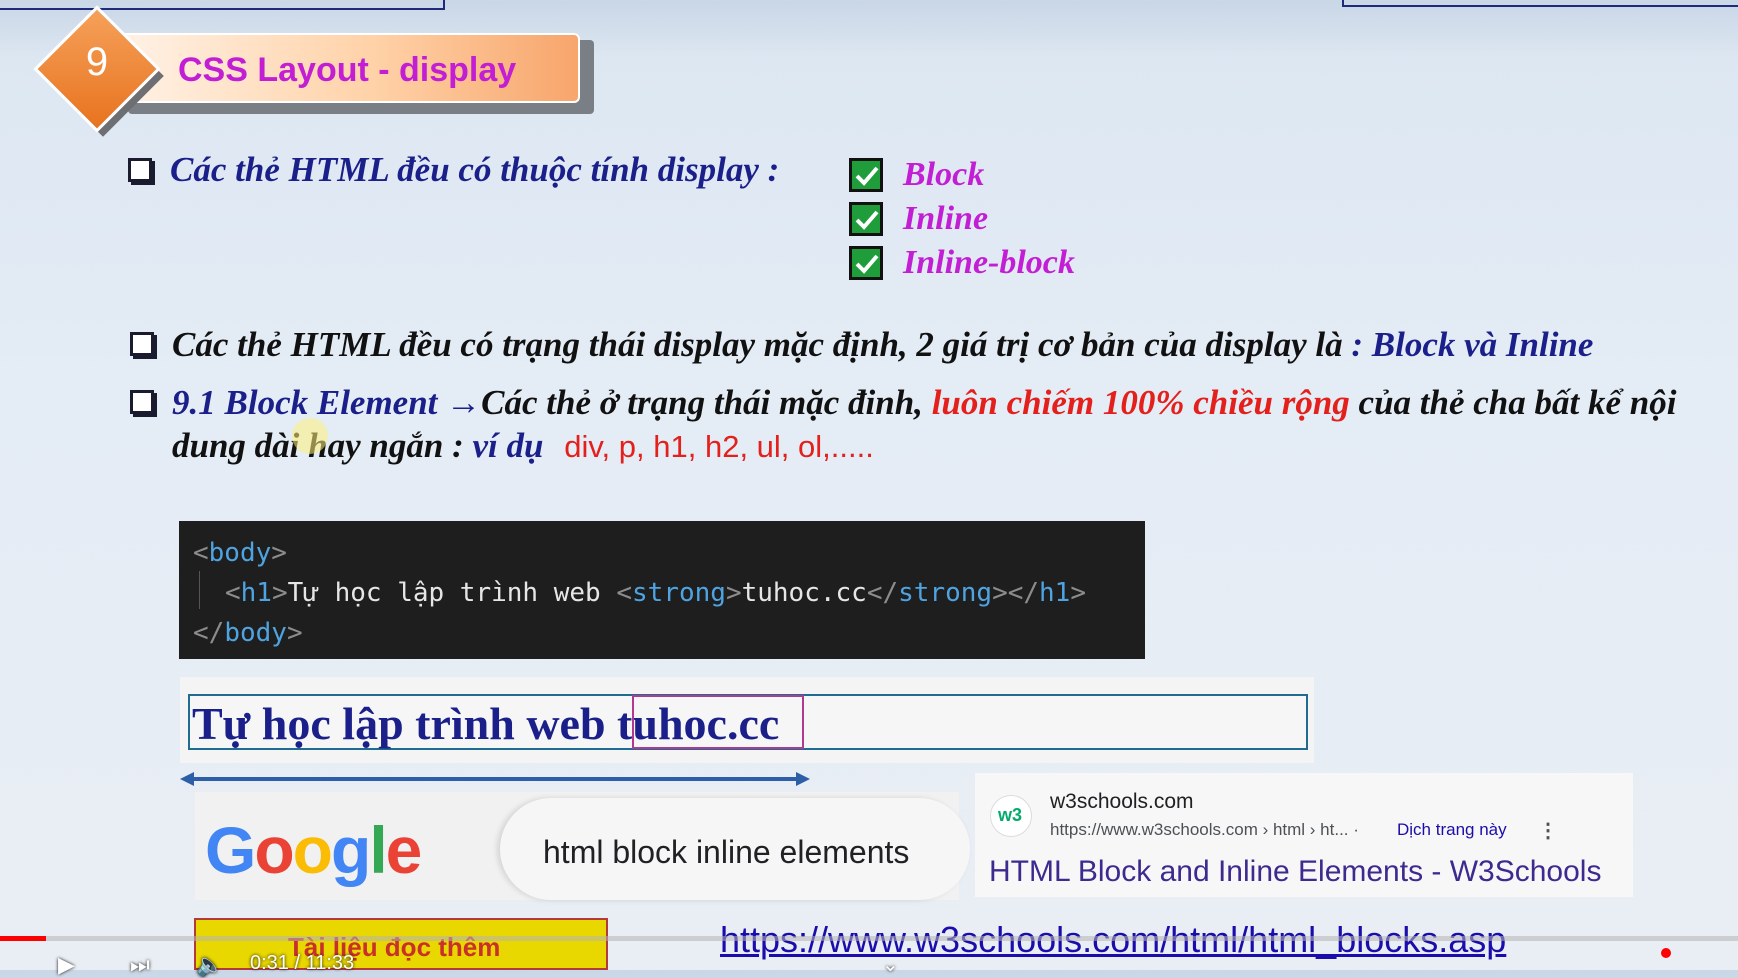 This screenshot has height=978, width=1738. I want to click on double-arrow-icon, so click(495, 779).